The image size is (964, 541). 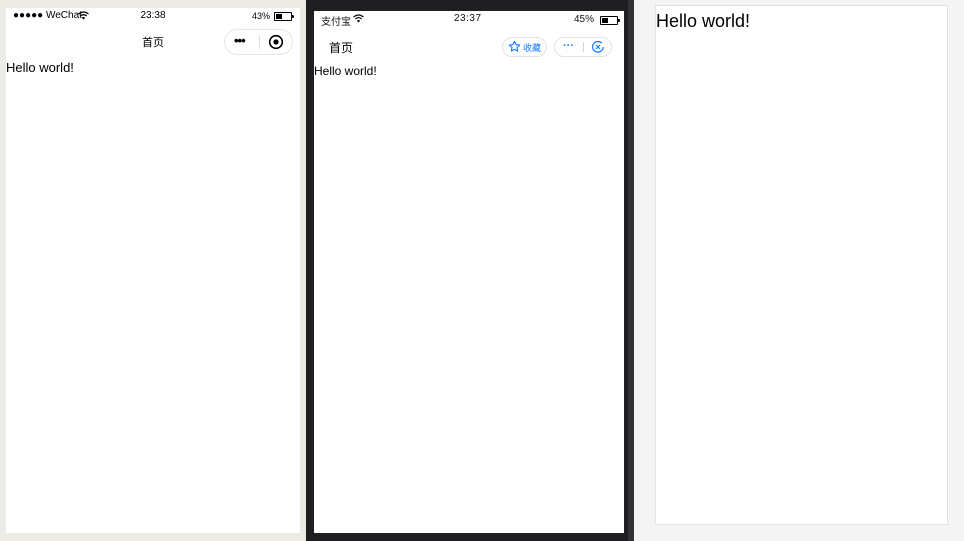 What do you see at coordinates (336, 22) in the screenshot?
I see `carrier-label: 支付宝` at bounding box center [336, 22].